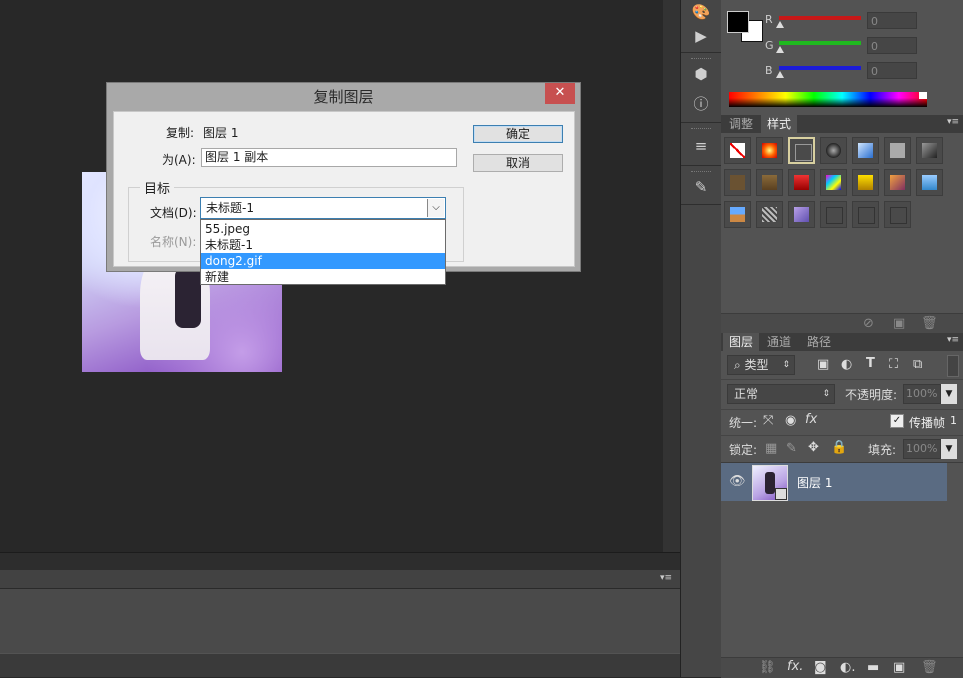 The image size is (963, 678). Describe the element at coordinates (741, 124) in the screenshot. I see `tab-adjustments: 调整` at that location.